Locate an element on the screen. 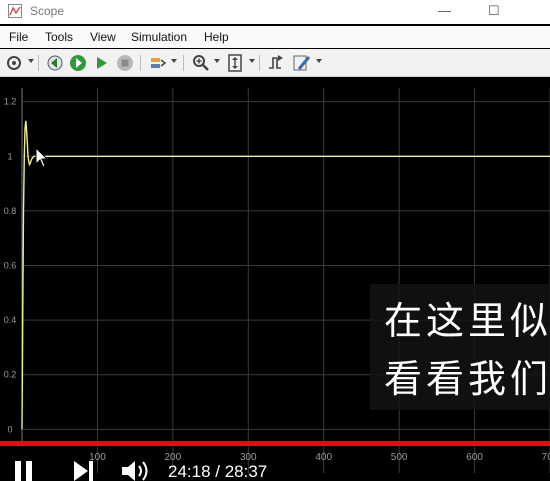 The height and width of the screenshot is (481, 550). x-tick-label: 700 is located at coordinates (546, 457).